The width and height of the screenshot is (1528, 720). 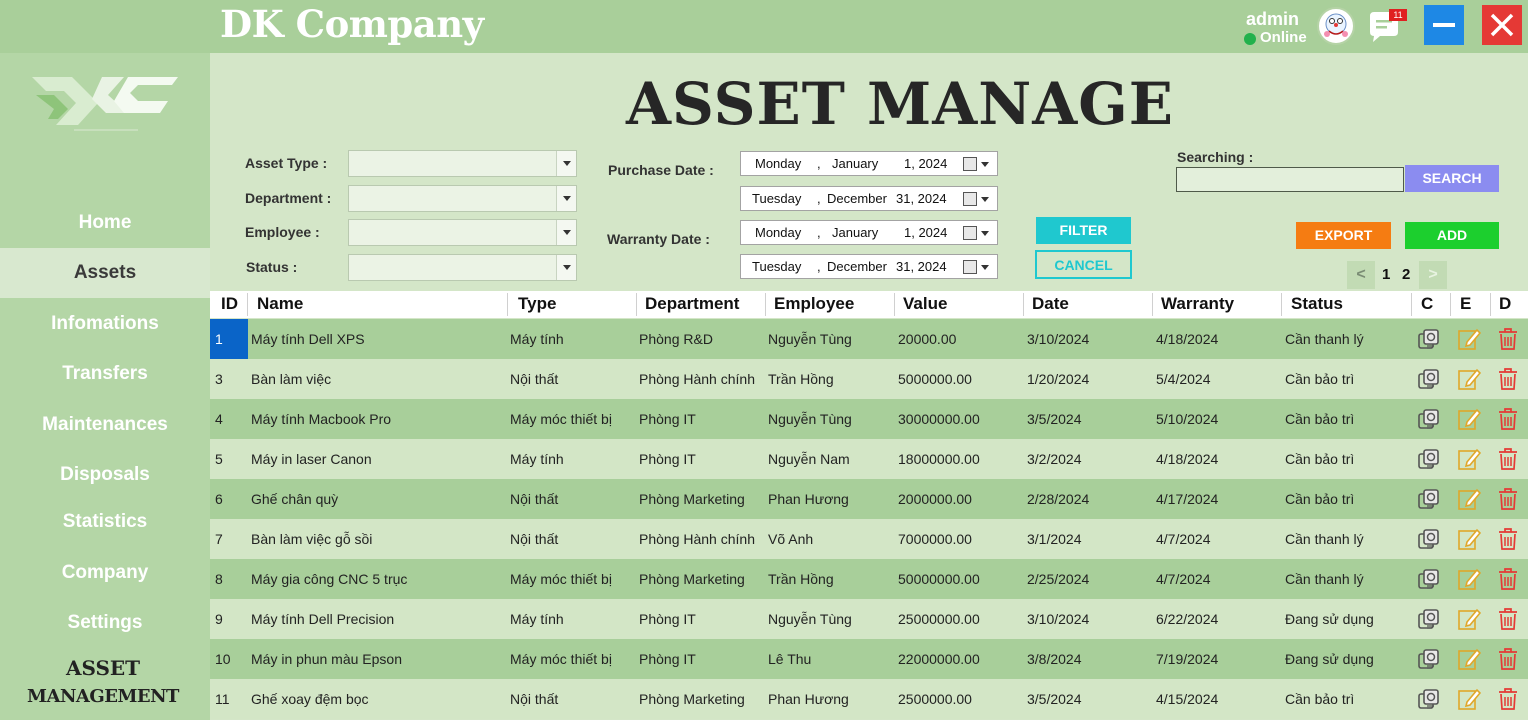 What do you see at coordinates (1317, 304) in the screenshot?
I see `column-header-status: Status` at bounding box center [1317, 304].